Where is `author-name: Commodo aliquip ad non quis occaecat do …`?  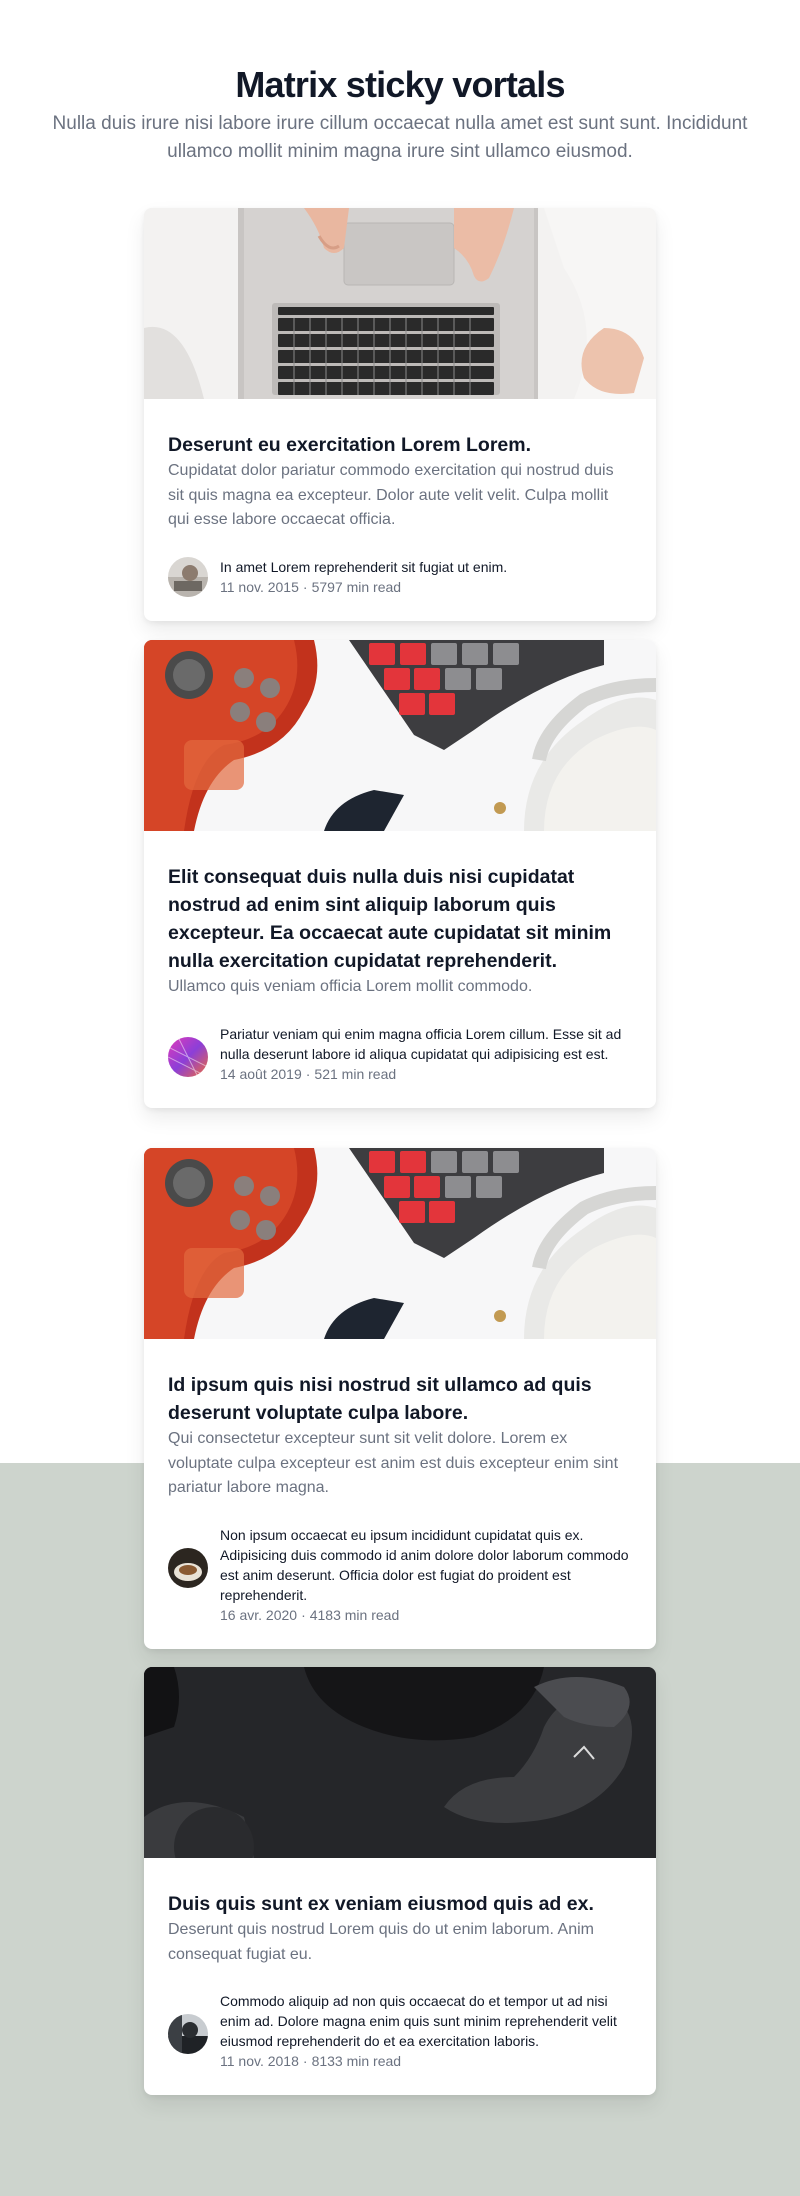
author-name: Commodo aliquip ad non quis occaecat do … is located at coordinates (426, 2021).